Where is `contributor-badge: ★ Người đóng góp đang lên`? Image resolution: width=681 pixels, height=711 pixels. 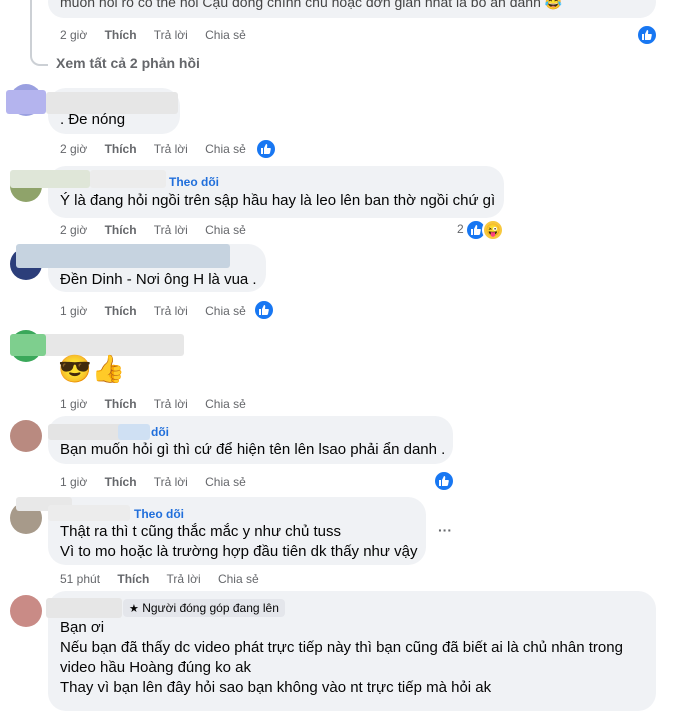 contributor-badge: ★ Người đóng góp đang lên is located at coordinates (204, 608).